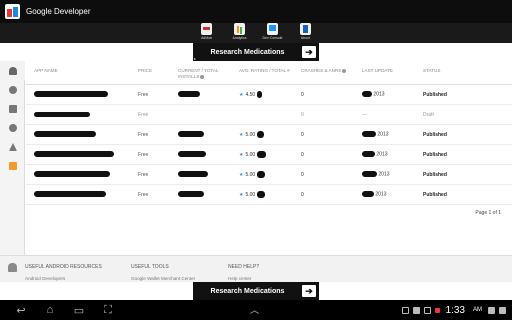 The width and height of the screenshot is (512, 320). What do you see at coordinates (163, 278) in the screenshot?
I see `footer-link-wallet-merchant: Google Wallet Merchant Center` at bounding box center [163, 278].